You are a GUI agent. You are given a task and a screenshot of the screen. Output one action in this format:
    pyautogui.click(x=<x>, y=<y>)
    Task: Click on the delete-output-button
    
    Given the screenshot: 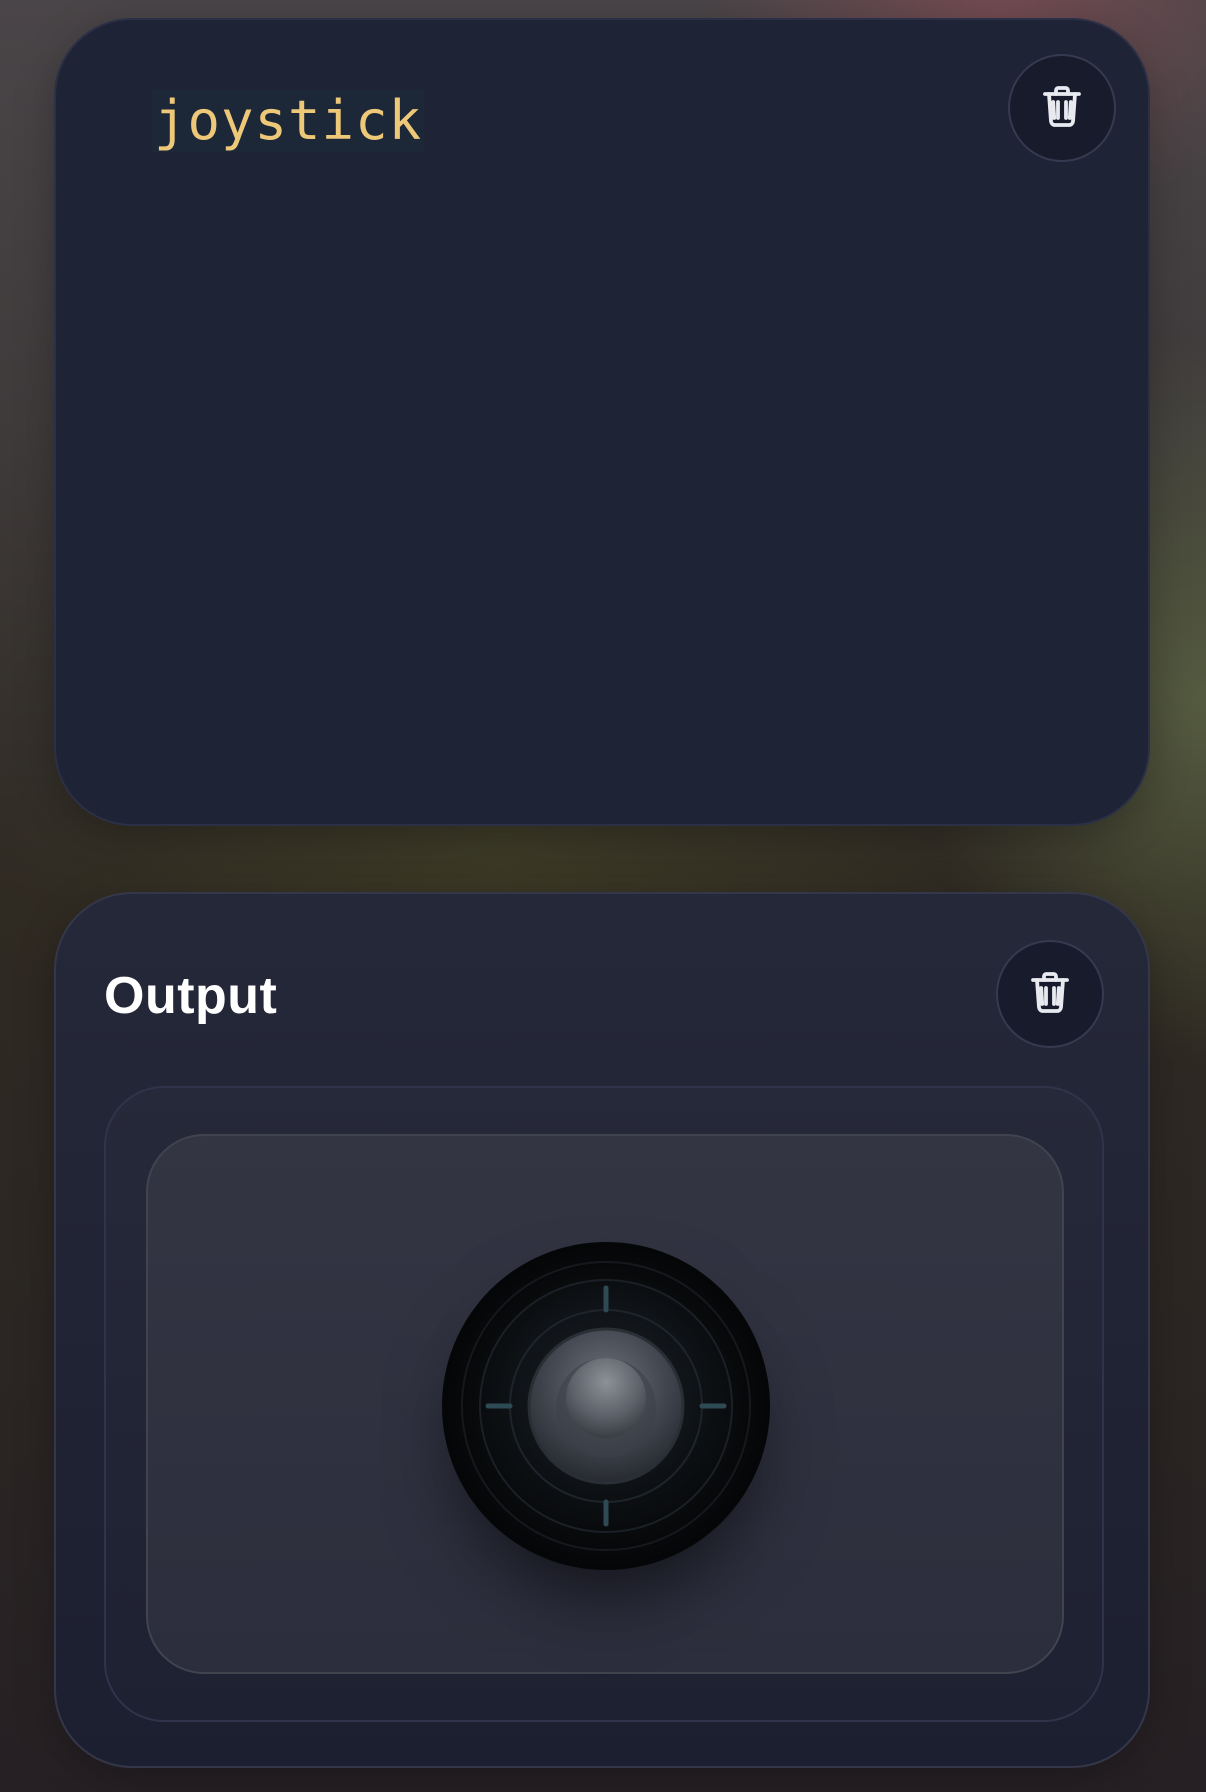 What is the action you would take?
    pyautogui.click(x=1050, y=994)
    